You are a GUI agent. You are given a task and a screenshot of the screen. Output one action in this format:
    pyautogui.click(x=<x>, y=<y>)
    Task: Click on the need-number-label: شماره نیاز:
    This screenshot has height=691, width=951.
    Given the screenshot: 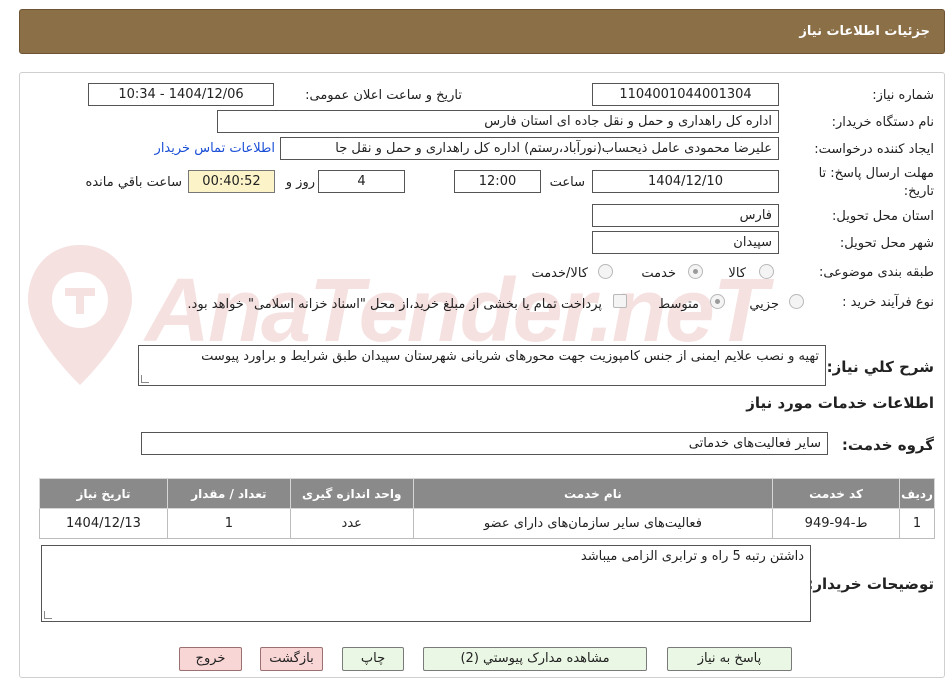 What is the action you would take?
    pyautogui.click(x=903, y=95)
    